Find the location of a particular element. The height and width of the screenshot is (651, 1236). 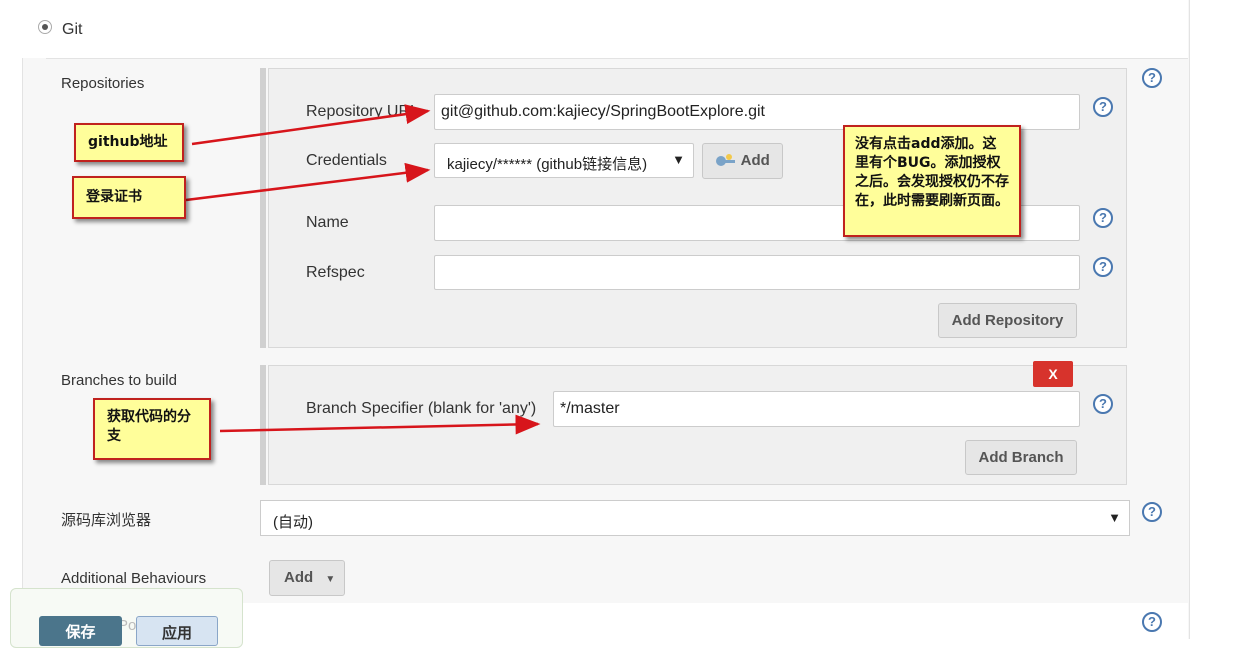

arrow-url is located at coordinates (311, 125).